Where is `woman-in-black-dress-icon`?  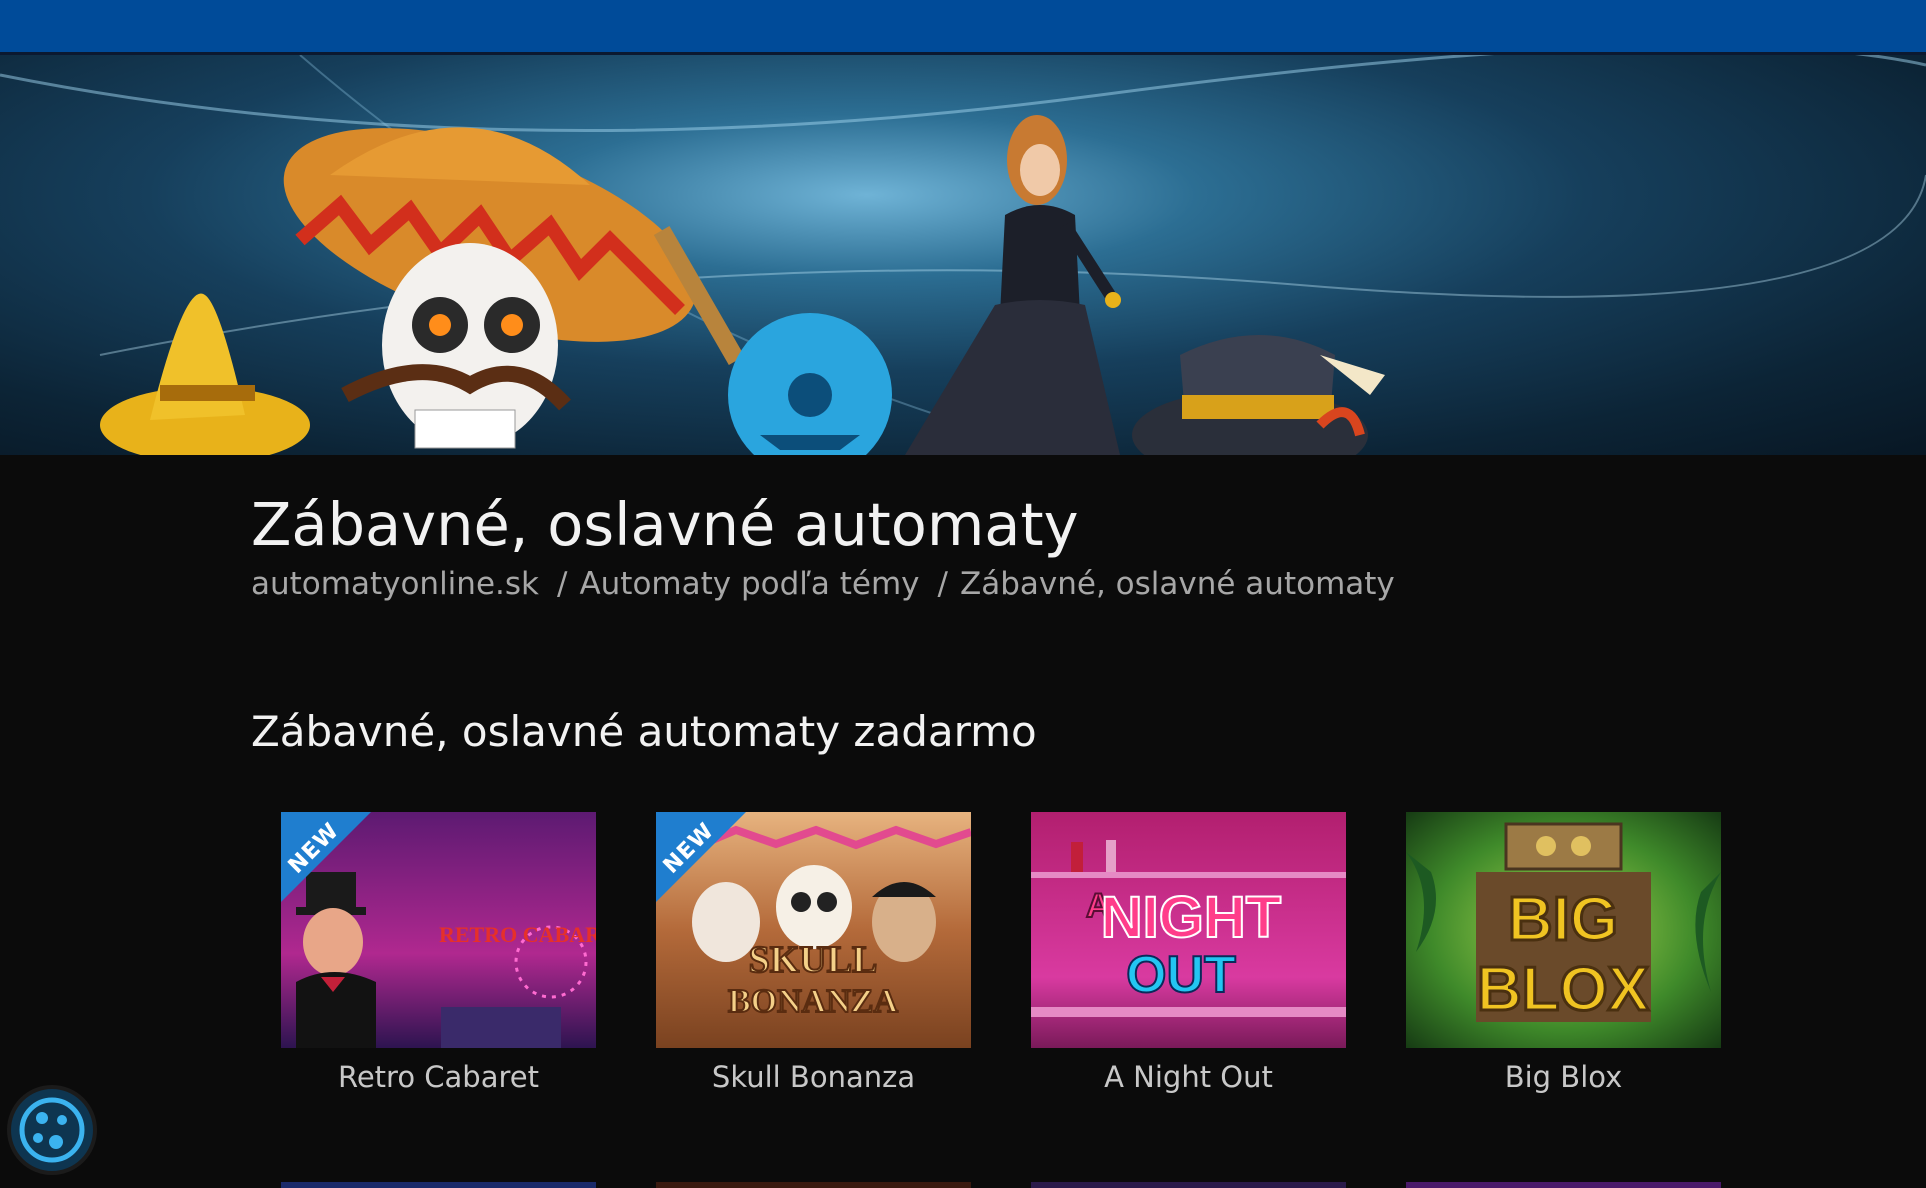
woman-in-black-dress-icon is located at coordinates (1013, 285).